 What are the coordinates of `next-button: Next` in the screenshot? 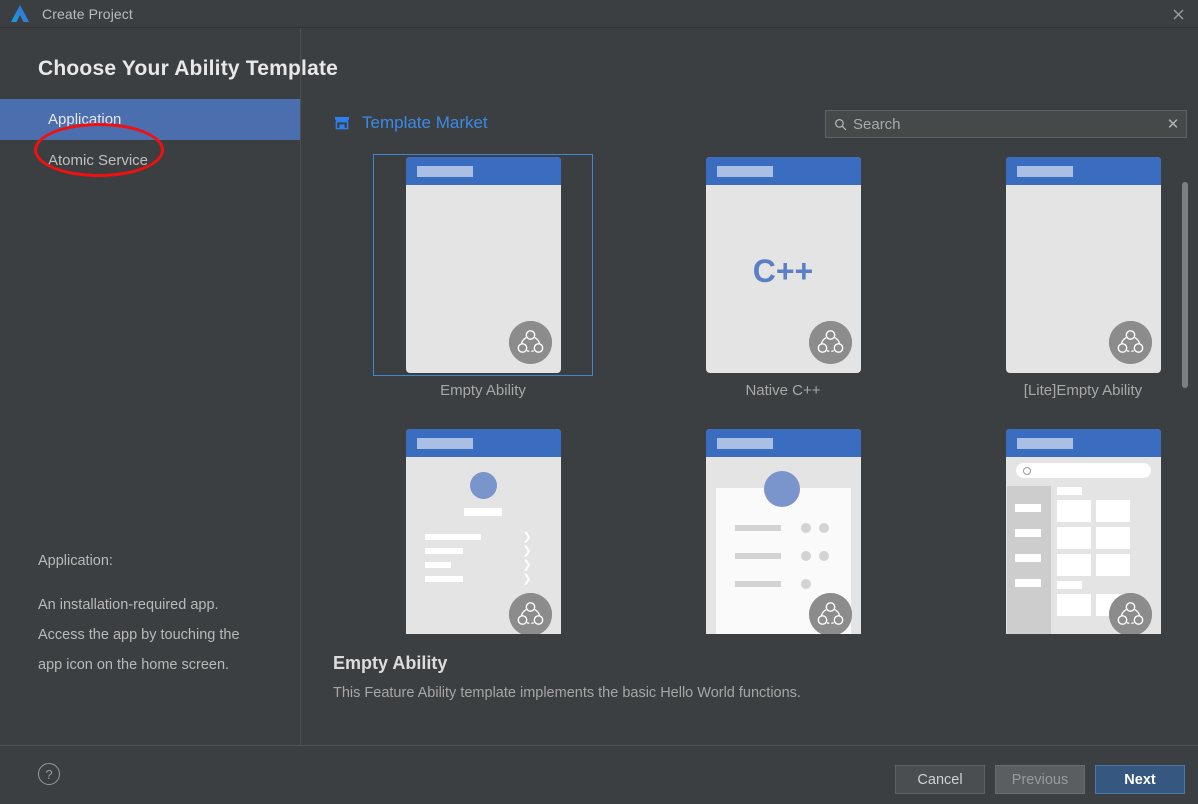 It's located at (1140, 779).